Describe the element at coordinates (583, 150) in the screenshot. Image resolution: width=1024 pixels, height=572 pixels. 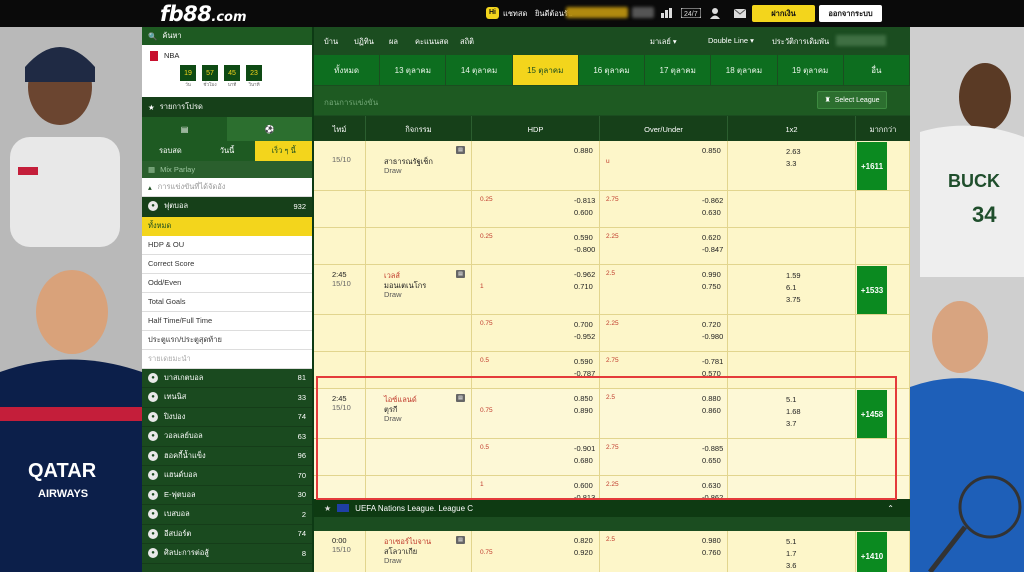
I see `hdp-odds-home: 0.880` at that location.